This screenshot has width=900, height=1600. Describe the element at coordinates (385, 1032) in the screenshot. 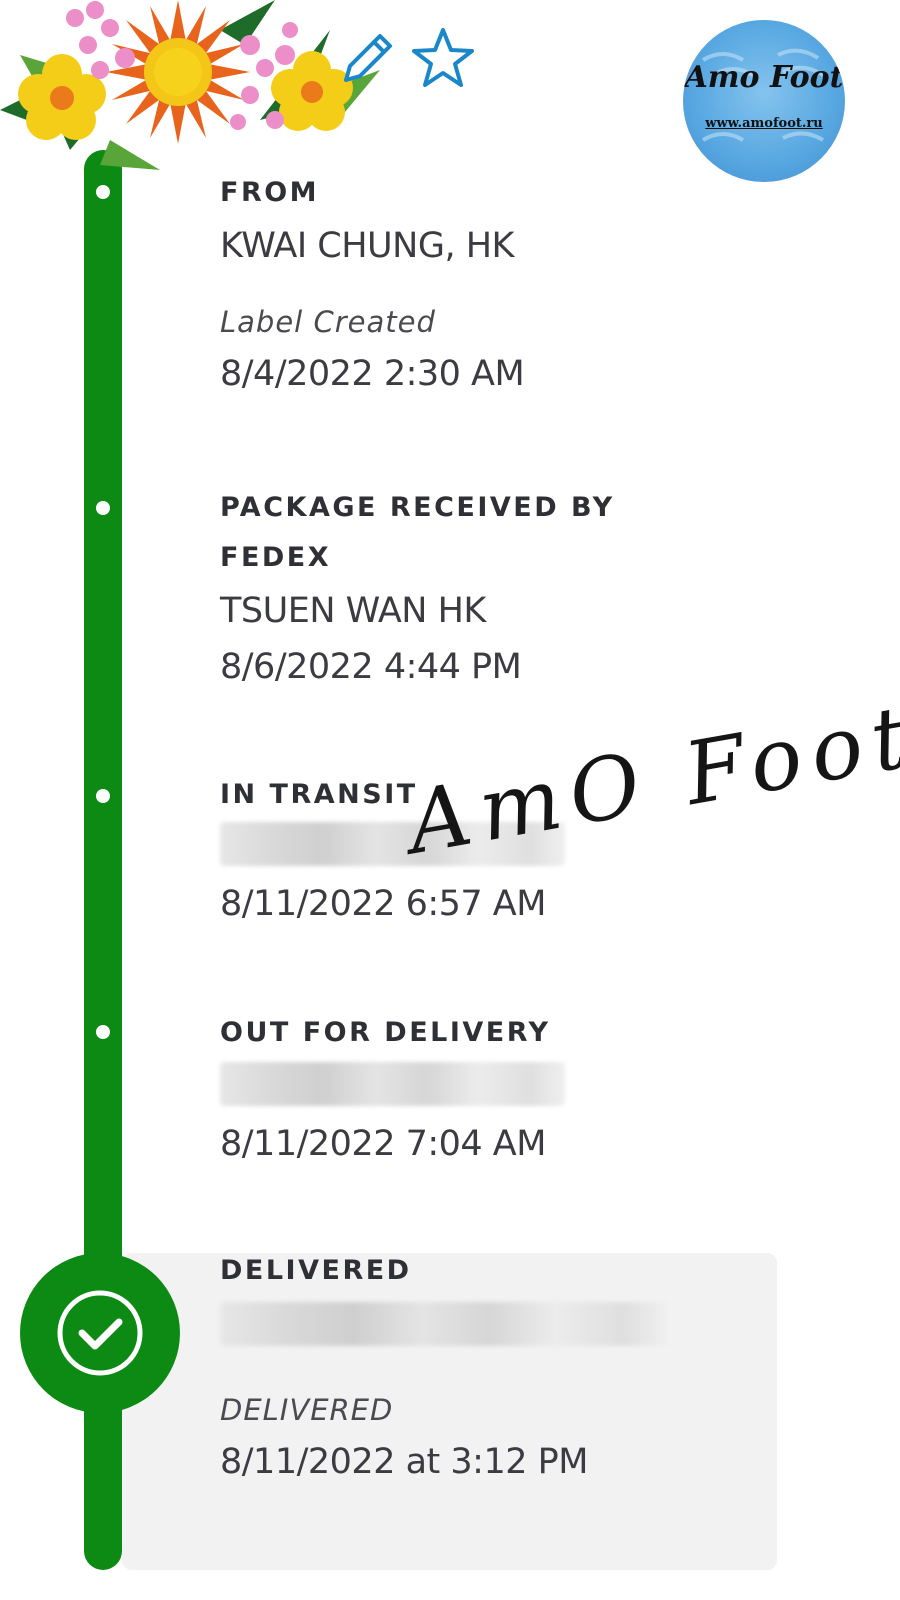

I see `stage-title: OUT FOR DELIVERY` at that location.